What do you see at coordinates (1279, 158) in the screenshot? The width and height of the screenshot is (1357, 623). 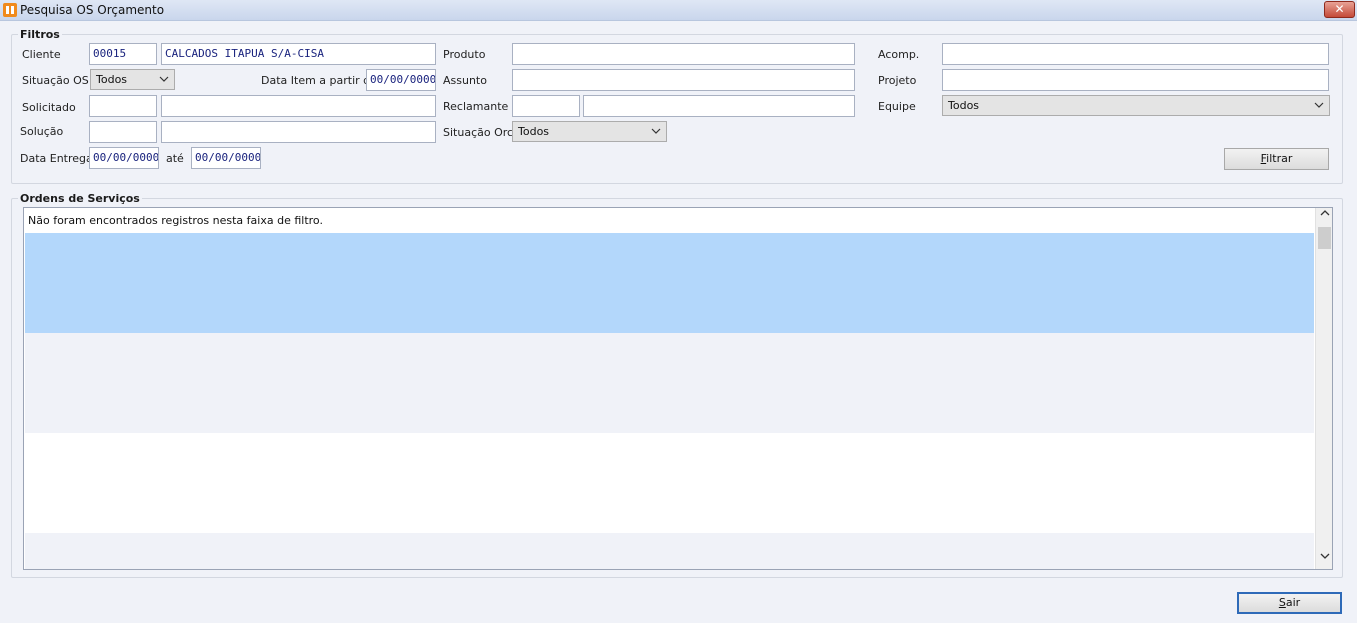 I see `filtrar-label: iltrar` at bounding box center [1279, 158].